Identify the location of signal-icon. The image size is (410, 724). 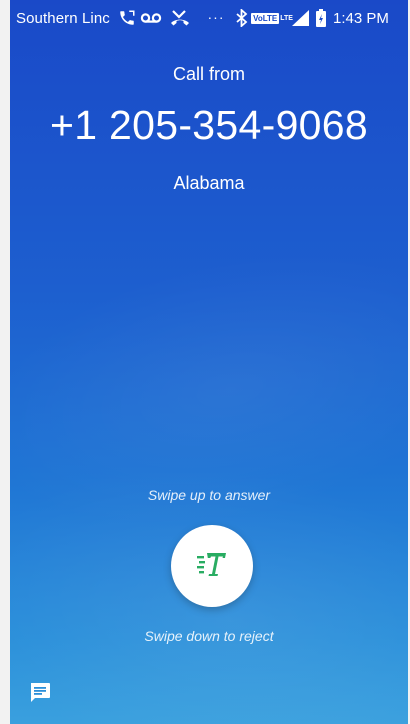
(301, 18).